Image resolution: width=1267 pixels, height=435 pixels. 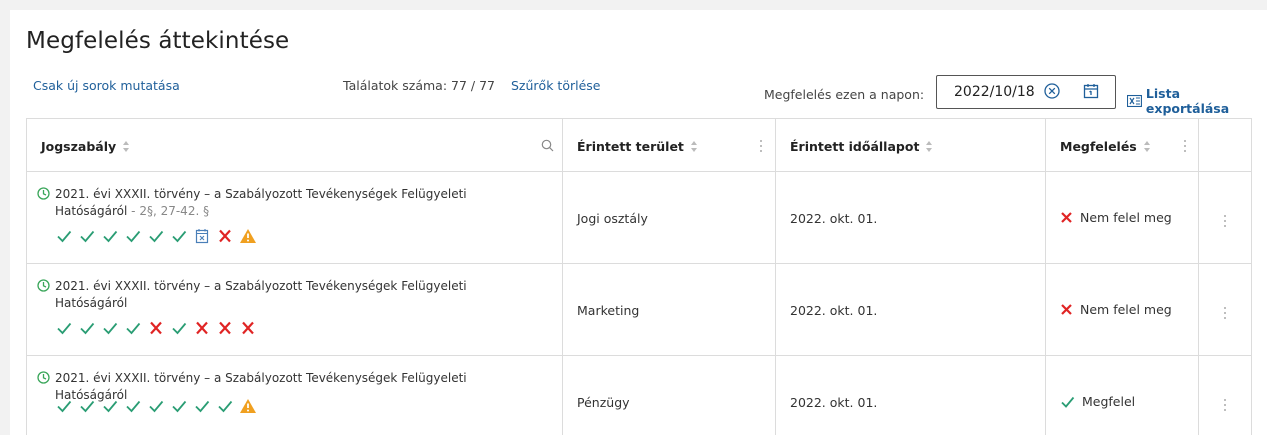 What do you see at coordinates (419, 85) in the screenshot?
I see `results-count: Találatok száma: 77 / 77` at bounding box center [419, 85].